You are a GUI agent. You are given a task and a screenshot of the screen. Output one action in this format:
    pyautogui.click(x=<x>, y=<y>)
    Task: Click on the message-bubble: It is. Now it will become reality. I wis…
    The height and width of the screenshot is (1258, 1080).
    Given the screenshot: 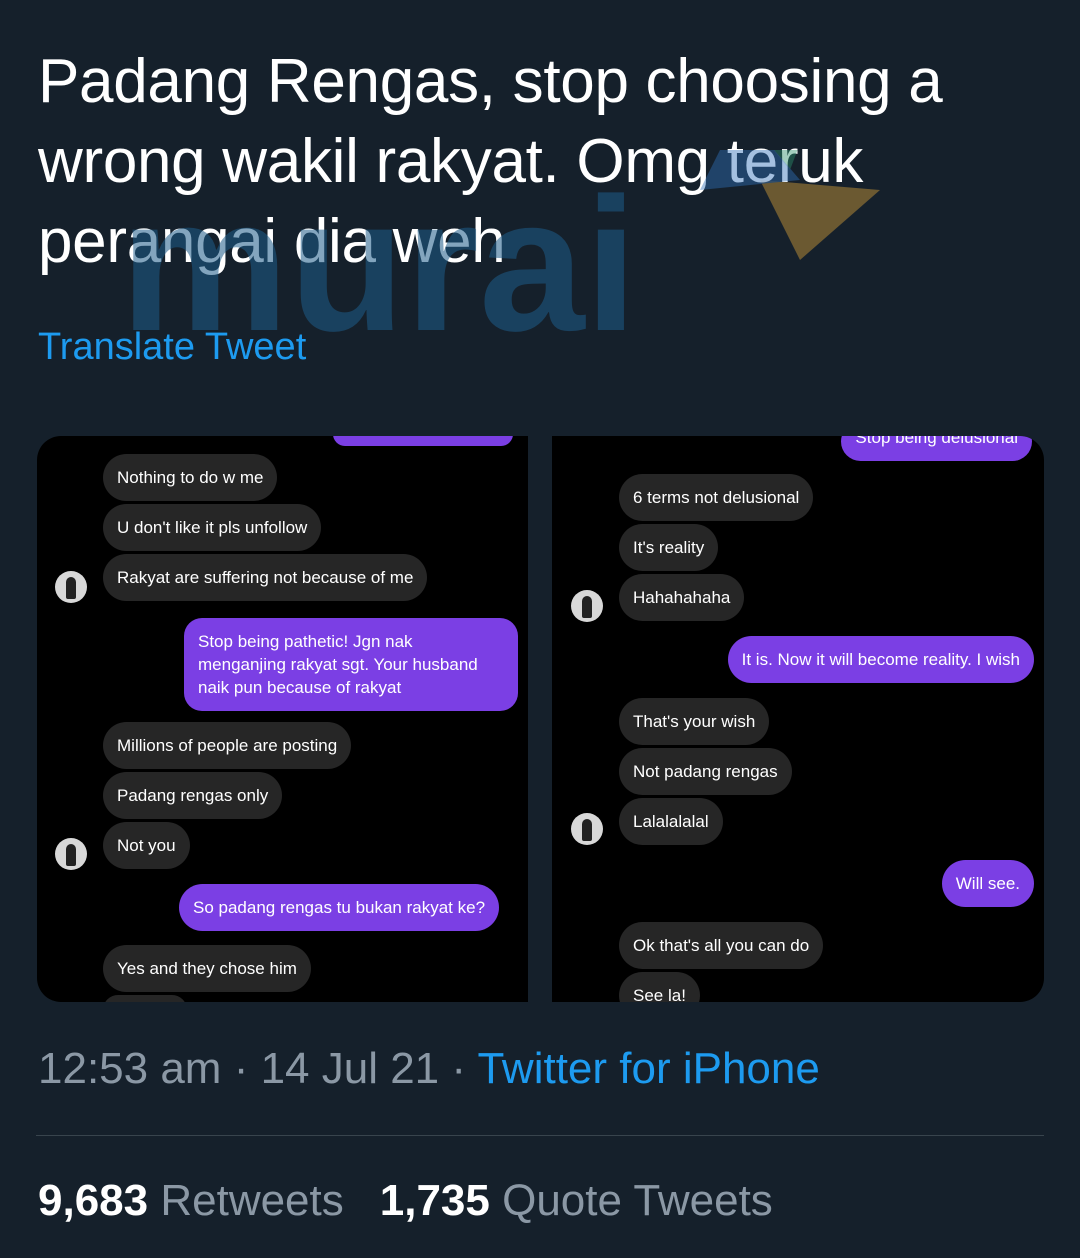 What is the action you would take?
    pyautogui.click(x=880, y=659)
    